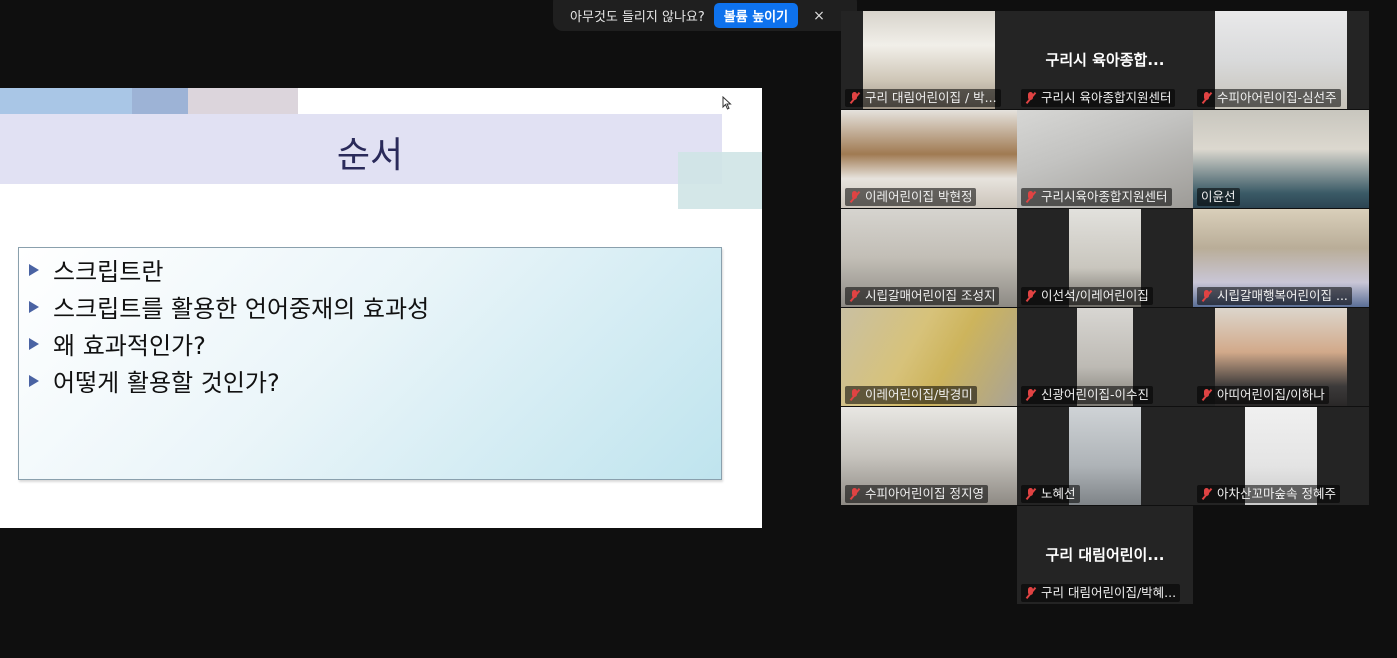  What do you see at coordinates (929, 159) in the screenshot?
I see `participant-video-tile: 이레어린이집 박현정` at bounding box center [929, 159].